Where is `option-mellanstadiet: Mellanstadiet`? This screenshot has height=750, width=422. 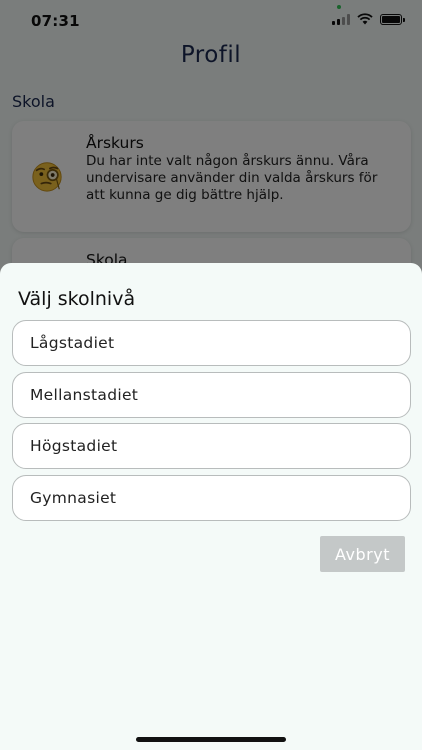 option-mellanstadiet: Mellanstadiet is located at coordinates (211, 395).